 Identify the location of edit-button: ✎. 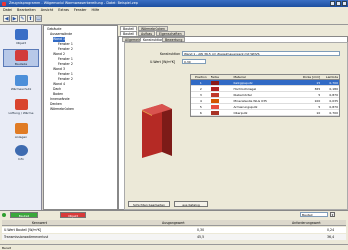
(22, 18).